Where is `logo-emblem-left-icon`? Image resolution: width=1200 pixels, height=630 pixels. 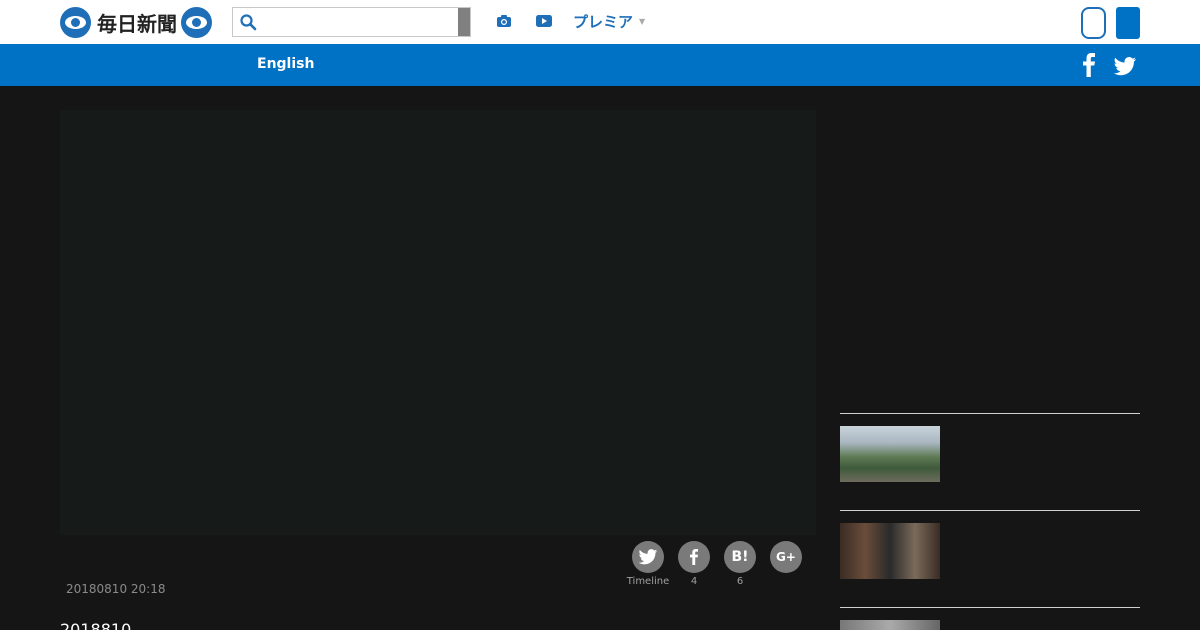 logo-emblem-left-icon is located at coordinates (75, 22).